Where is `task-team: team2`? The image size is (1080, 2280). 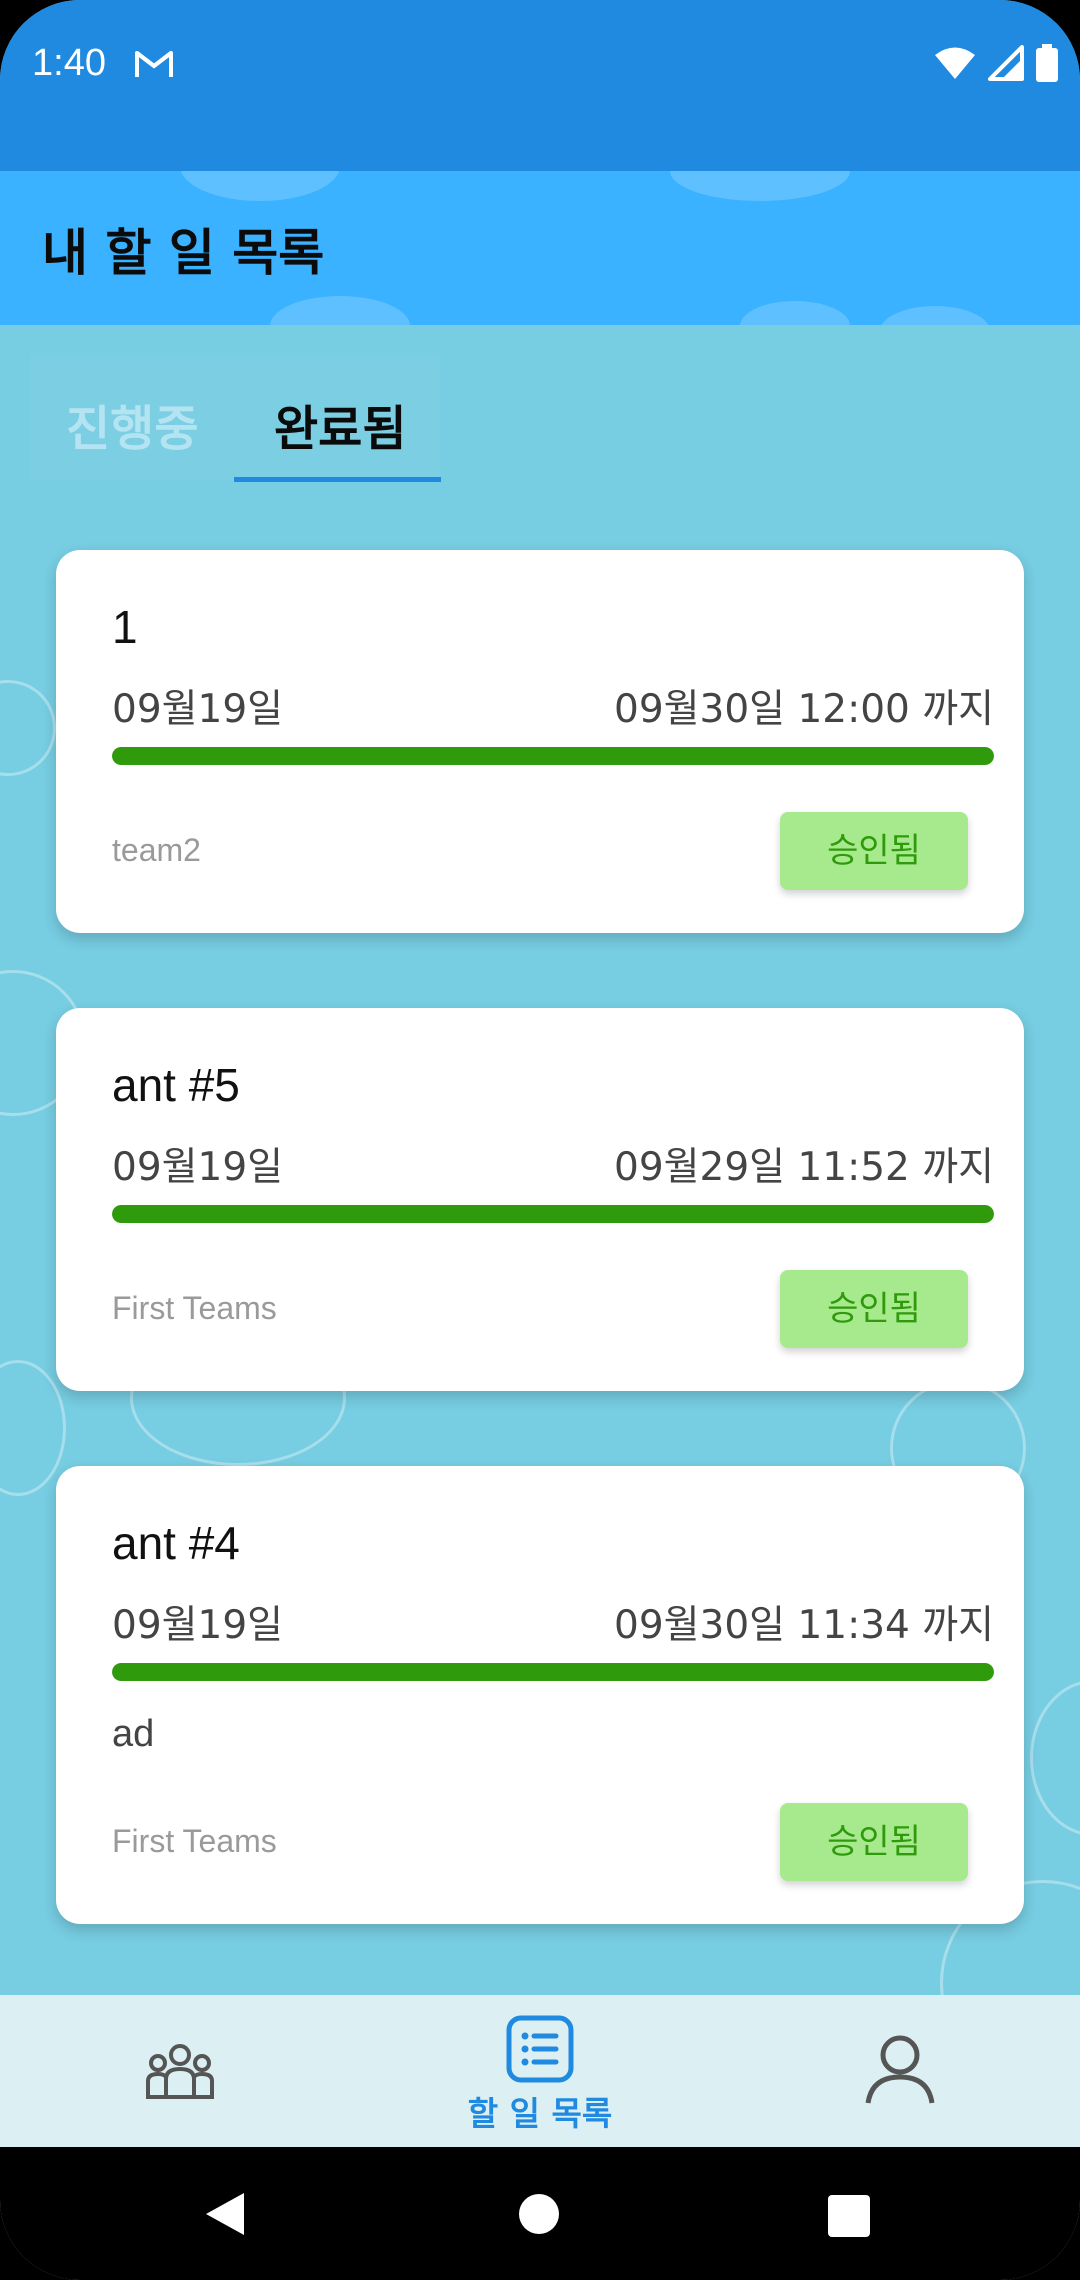 task-team: team2 is located at coordinates (156, 850).